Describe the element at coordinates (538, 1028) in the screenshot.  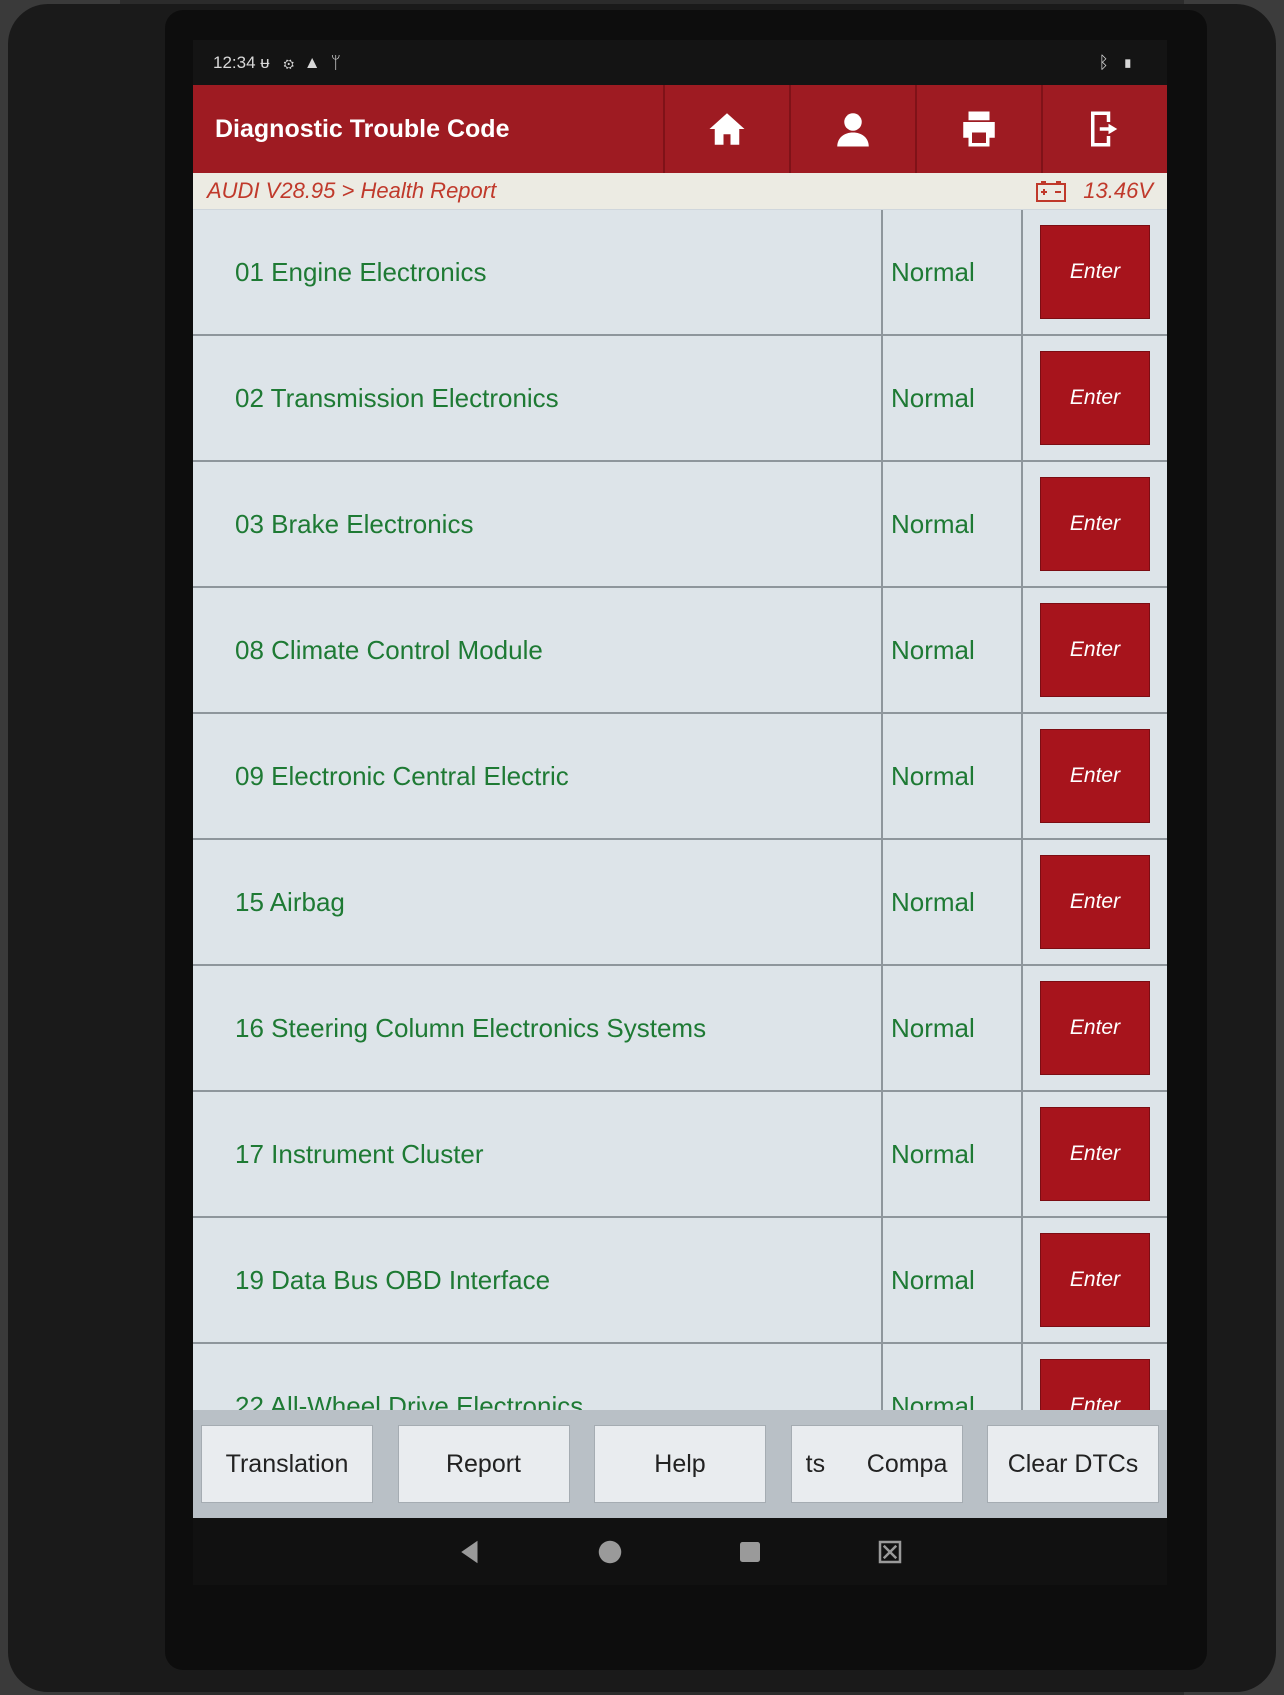
I see `module-name: 16 Steering Column Electronics Systems` at that location.